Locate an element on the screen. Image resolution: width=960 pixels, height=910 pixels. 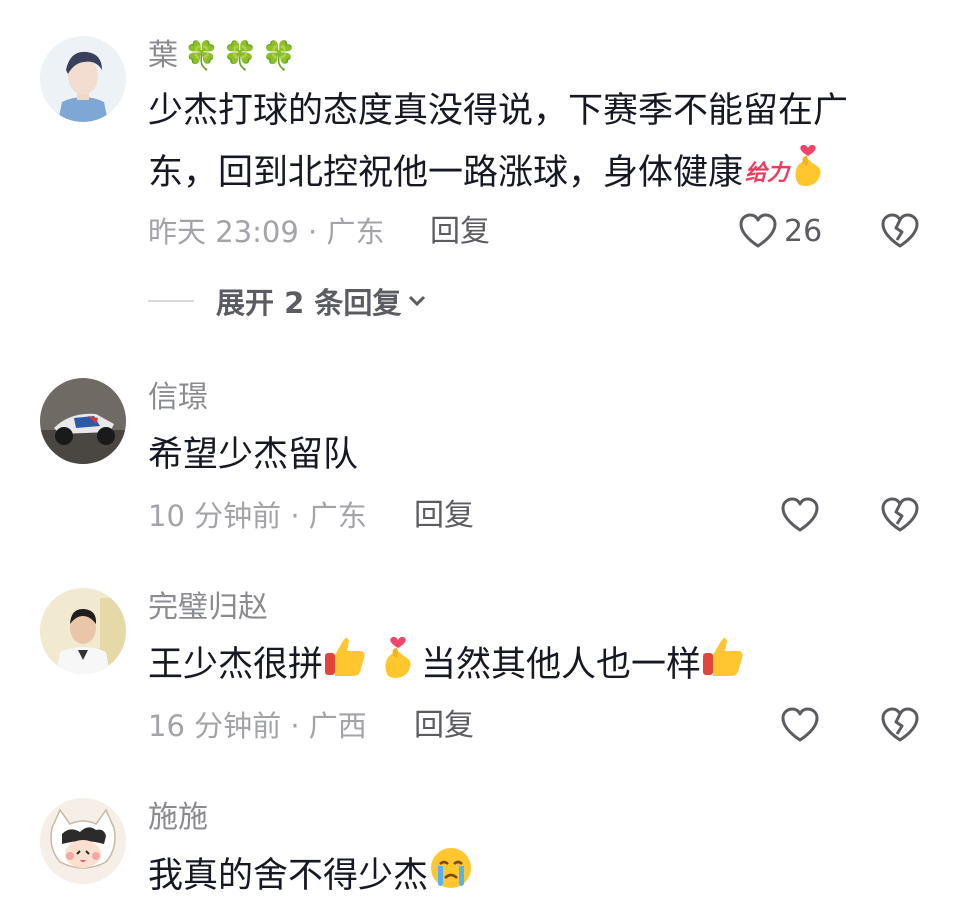
comment-text: 我真的舍不得少杰 is located at coordinates (518, 877).